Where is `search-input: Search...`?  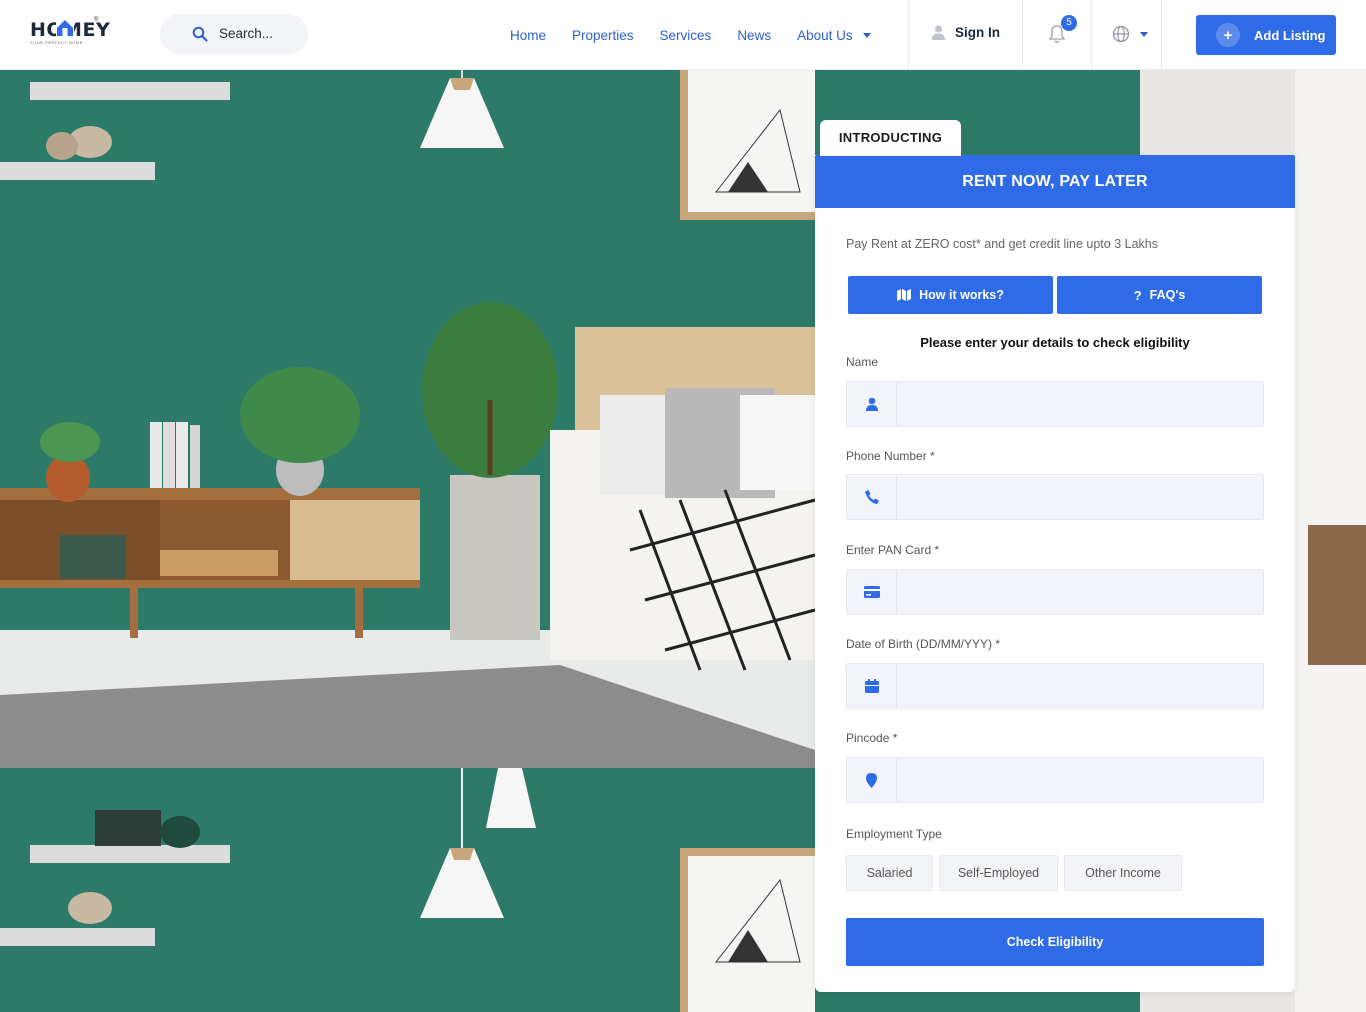 search-input: Search... is located at coordinates (246, 33).